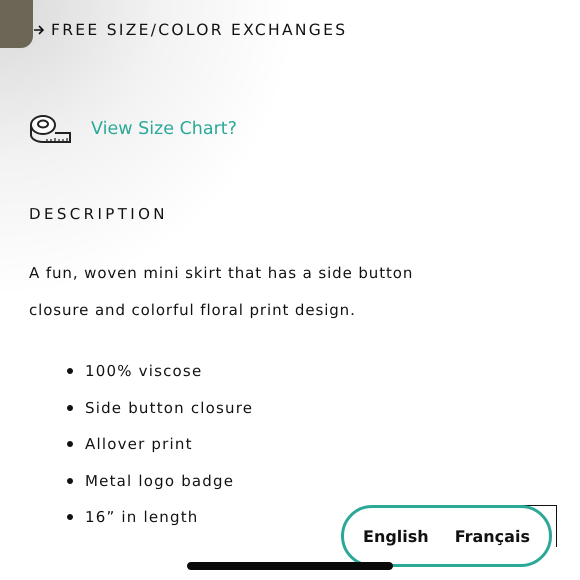 The image size is (580, 580). What do you see at coordinates (50, 129) in the screenshot?
I see `tape-measure-icon` at bounding box center [50, 129].